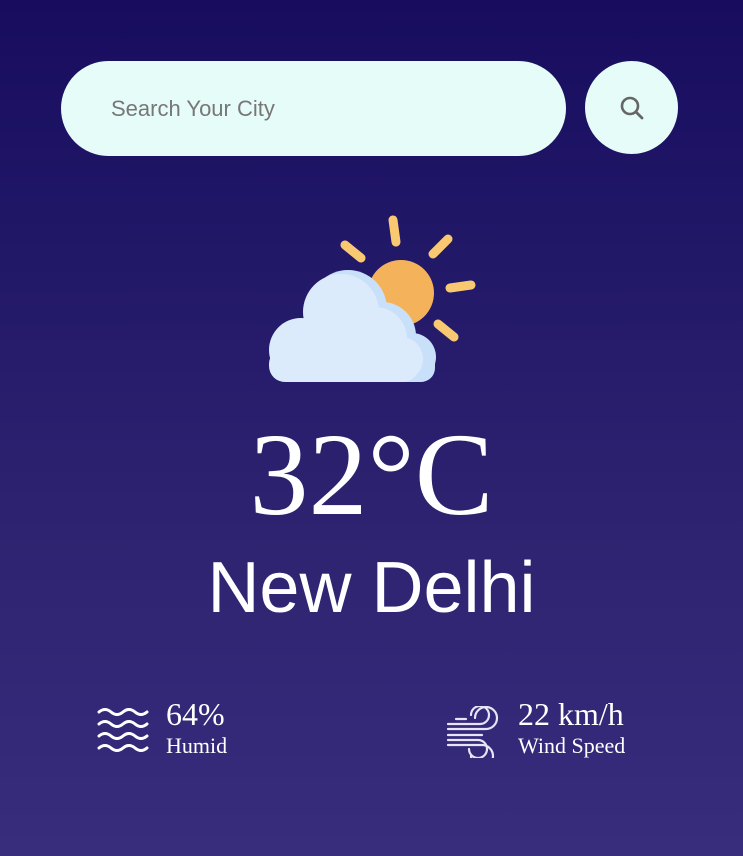 This screenshot has width=743, height=856. I want to click on partly-cloudy-icon, so click(372, 298).